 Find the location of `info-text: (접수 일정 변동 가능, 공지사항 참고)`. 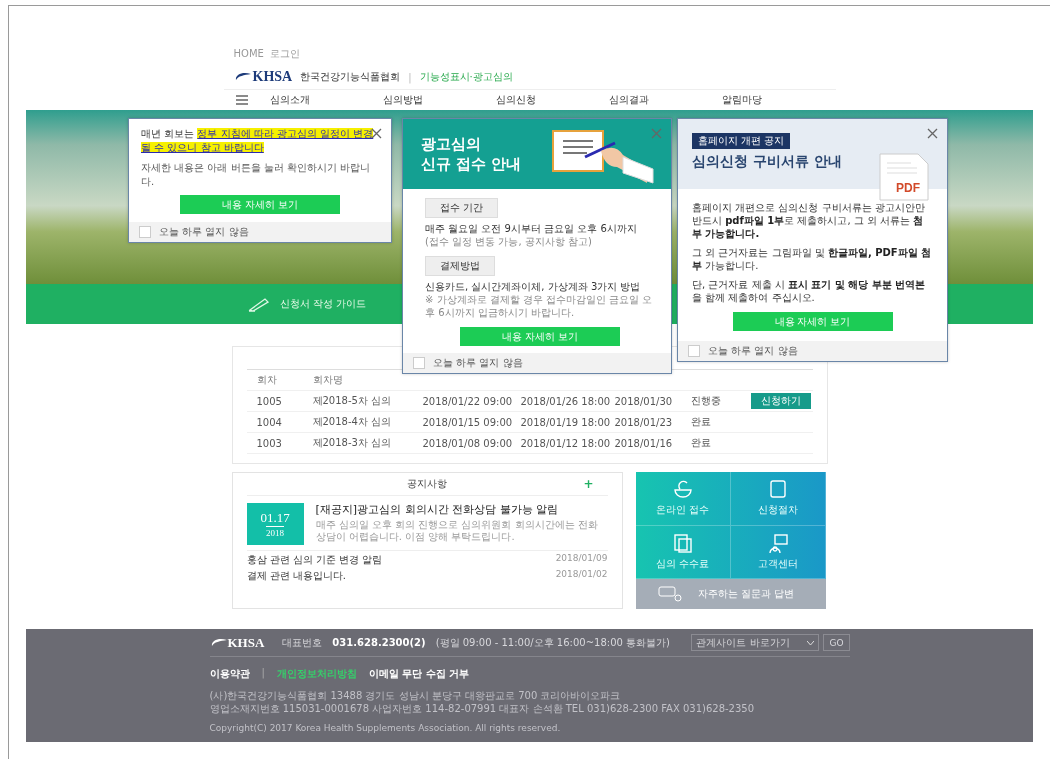

info-text: (접수 일정 변동 가능, 공지사항 참고) is located at coordinates (509, 241).